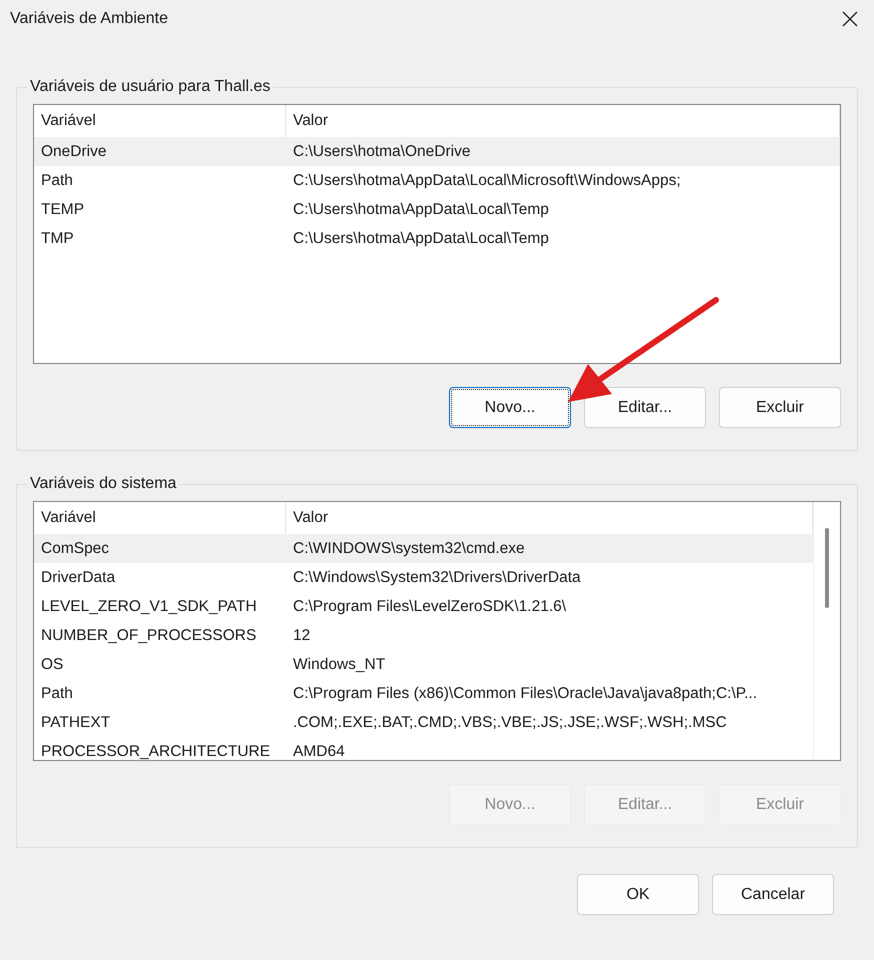  I want to click on group-title: Variáveis do sistema, so click(103, 484).